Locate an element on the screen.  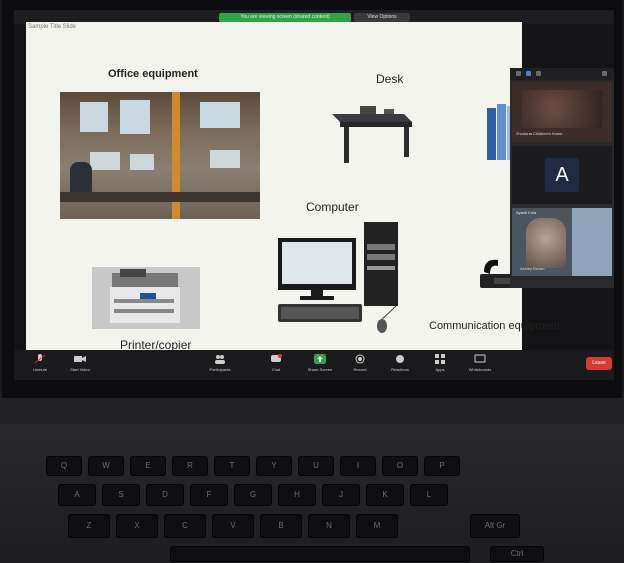
key-n: N is located at coordinates (329, 526).